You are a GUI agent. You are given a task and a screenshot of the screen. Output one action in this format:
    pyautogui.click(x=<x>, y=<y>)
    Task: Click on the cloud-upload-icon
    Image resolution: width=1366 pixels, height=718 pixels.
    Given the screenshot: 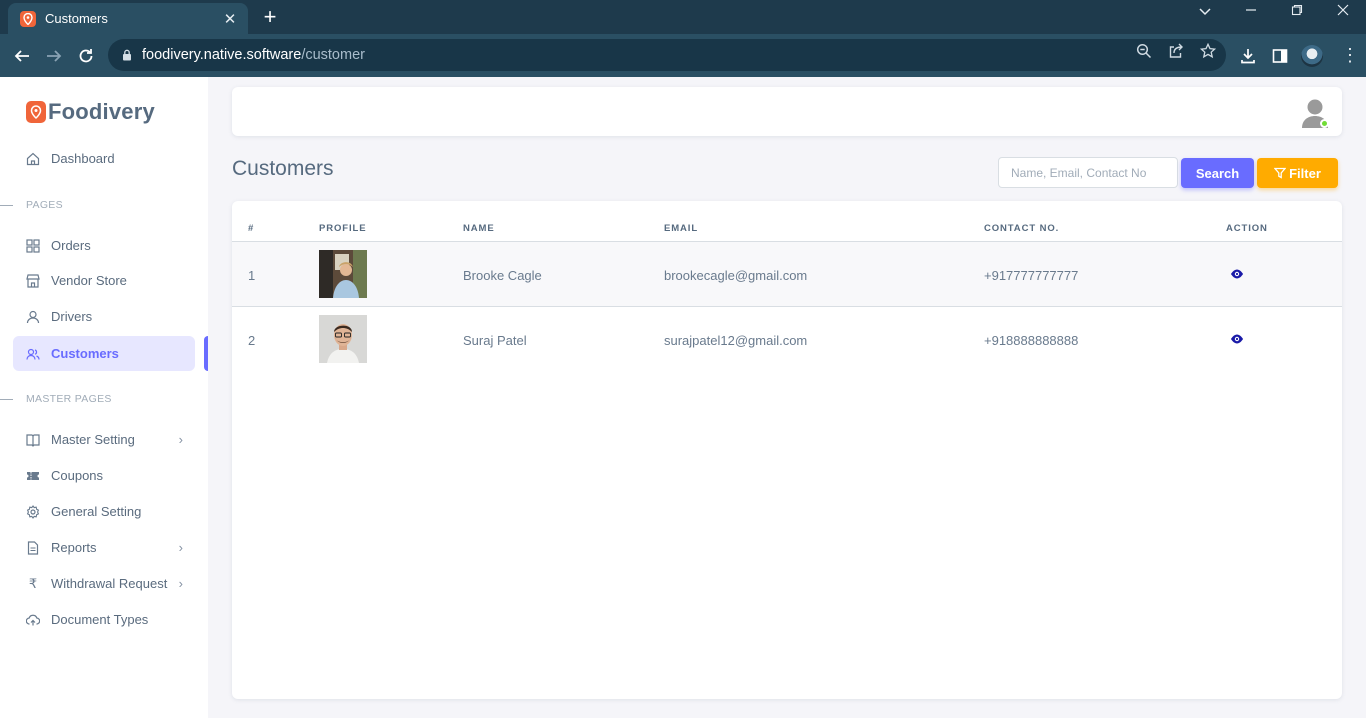 What is the action you would take?
    pyautogui.click(x=33, y=620)
    